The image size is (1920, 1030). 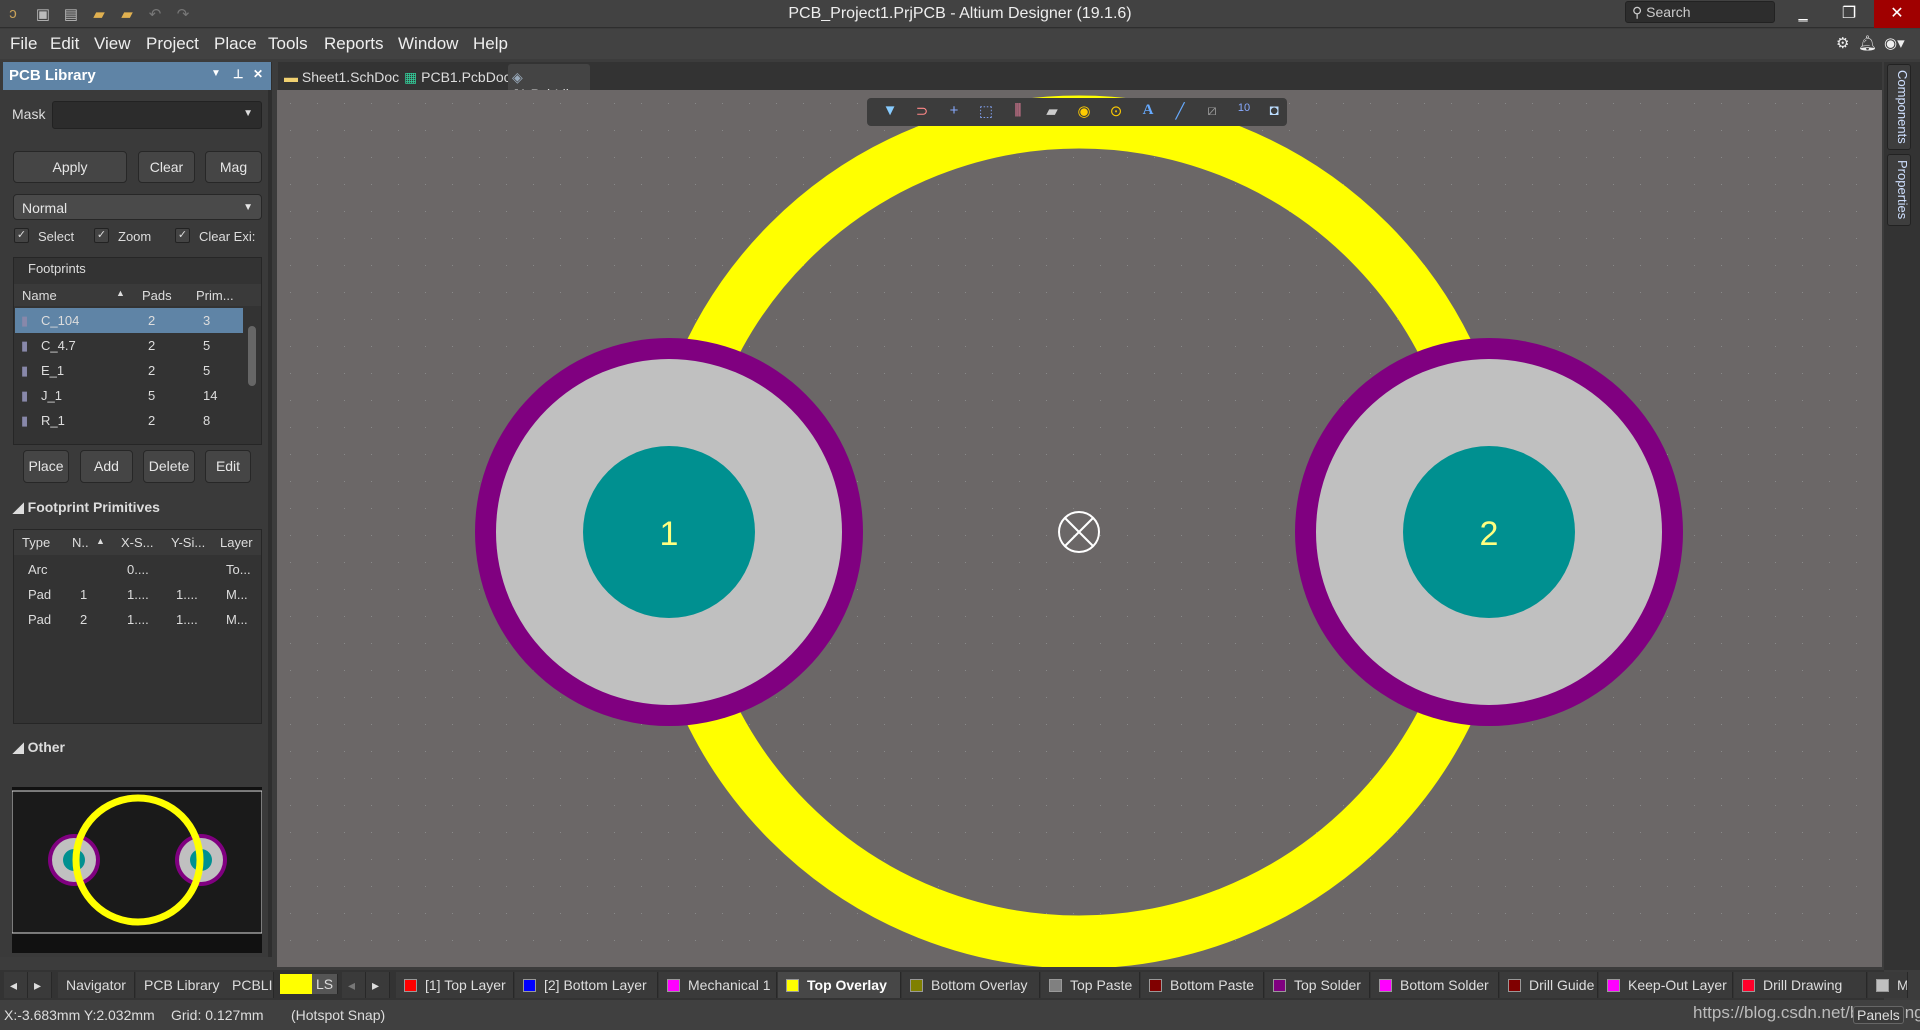 What do you see at coordinates (258, 74) in the screenshot?
I see `panel-close-icon: ✕` at bounding box center [258, 74].